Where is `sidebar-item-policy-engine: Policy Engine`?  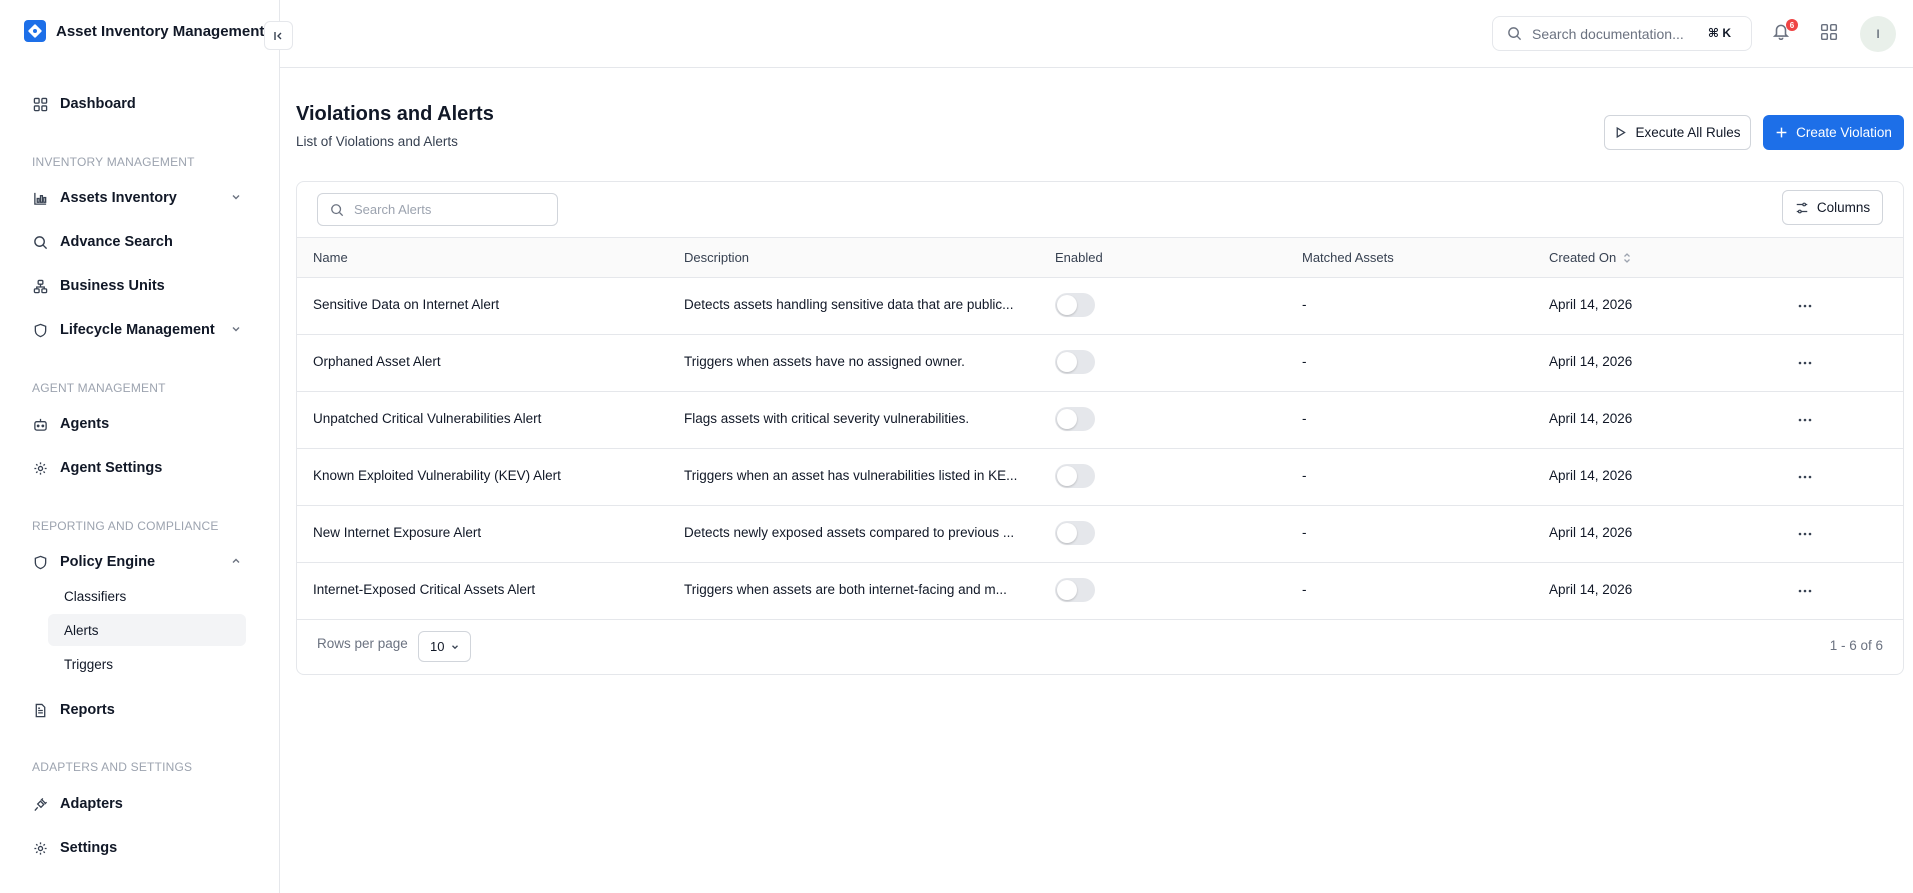 sidebar-item-policy-engine: Policy Engine is located at coordinates (137, 562).